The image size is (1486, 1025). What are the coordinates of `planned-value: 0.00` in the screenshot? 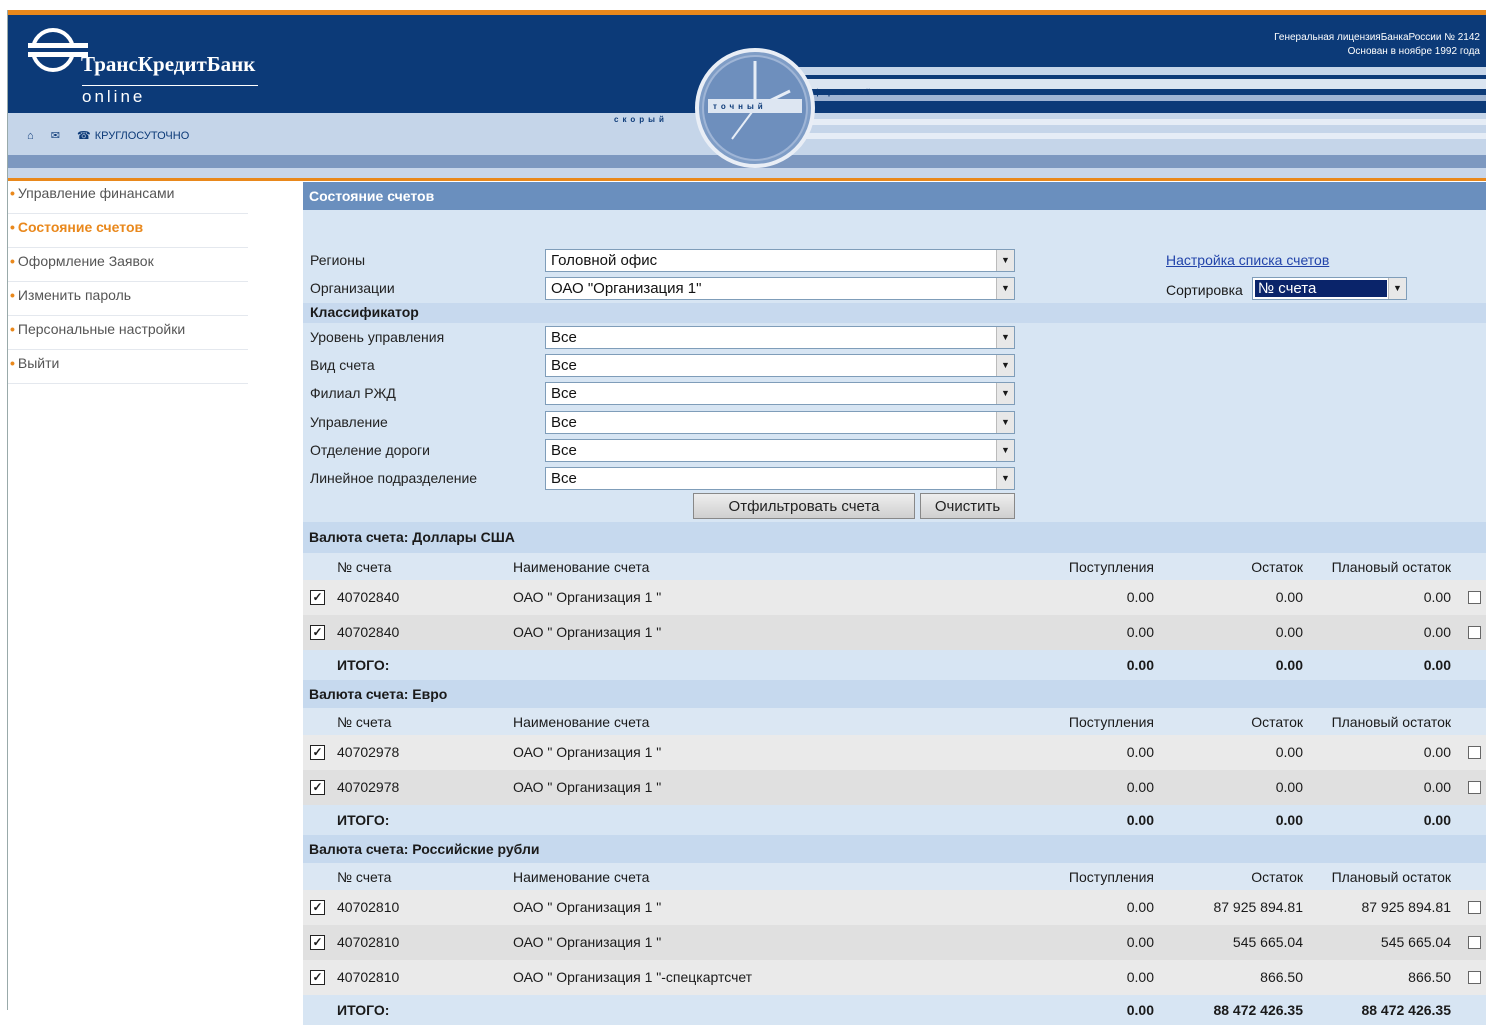 It's located at (1437, 632).